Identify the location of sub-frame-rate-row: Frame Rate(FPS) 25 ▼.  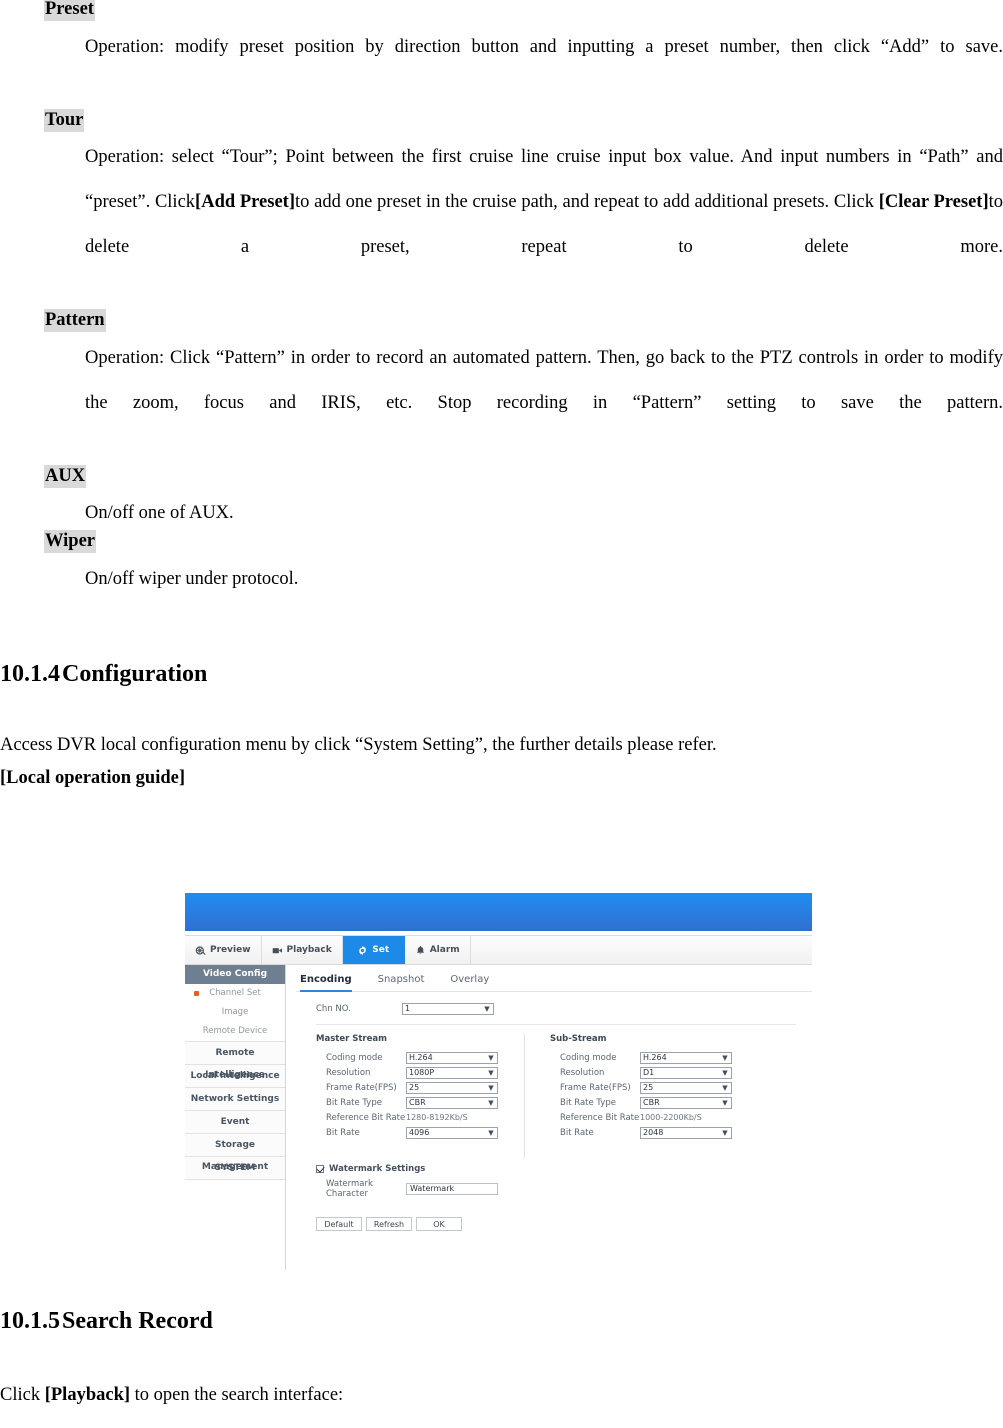
(657, 1087).